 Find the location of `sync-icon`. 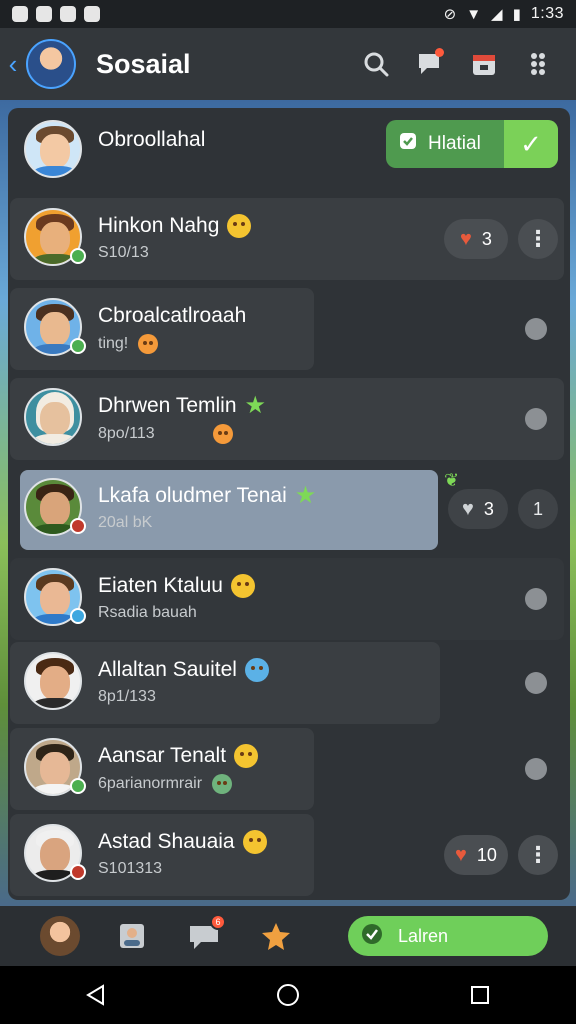

sync-icon is located at coordinates (92, 14).